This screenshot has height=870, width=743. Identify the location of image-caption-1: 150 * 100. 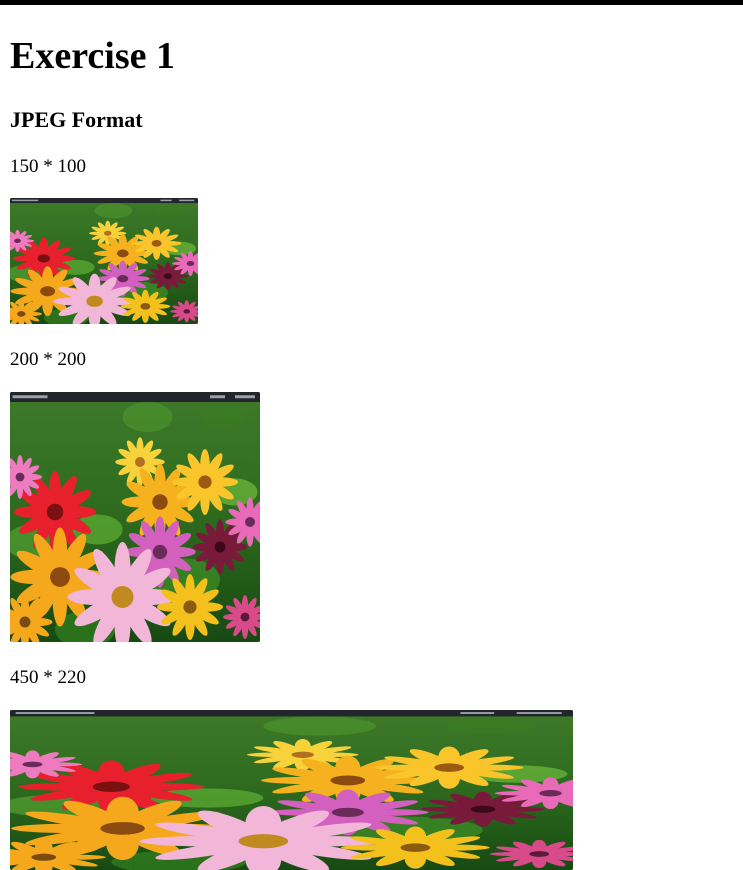
(48, 166).